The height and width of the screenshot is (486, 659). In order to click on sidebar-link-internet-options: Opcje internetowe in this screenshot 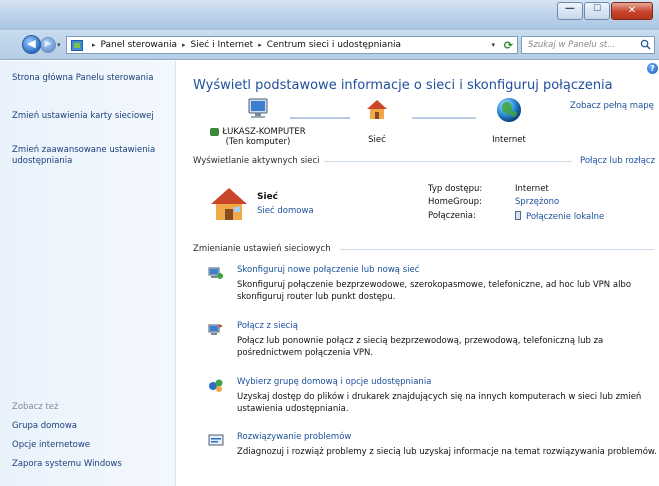, I will do `click(92, 445)`.